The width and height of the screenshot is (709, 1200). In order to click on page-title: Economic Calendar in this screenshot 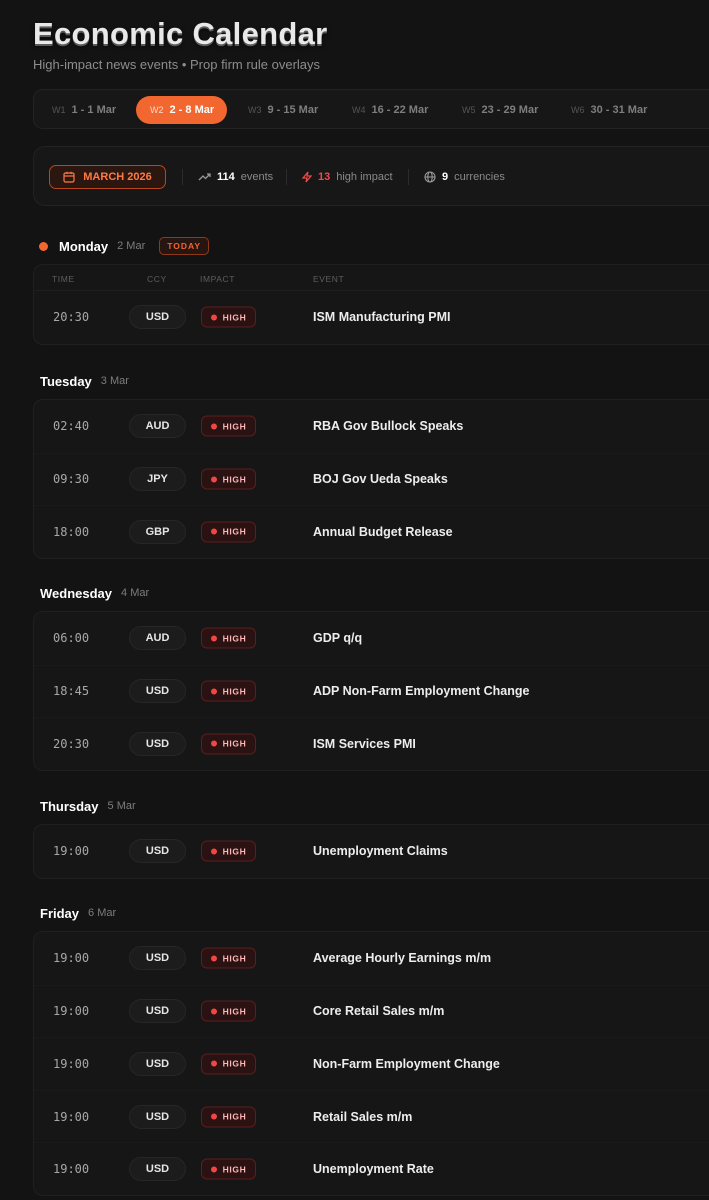, I will do `click(180, 33)`.